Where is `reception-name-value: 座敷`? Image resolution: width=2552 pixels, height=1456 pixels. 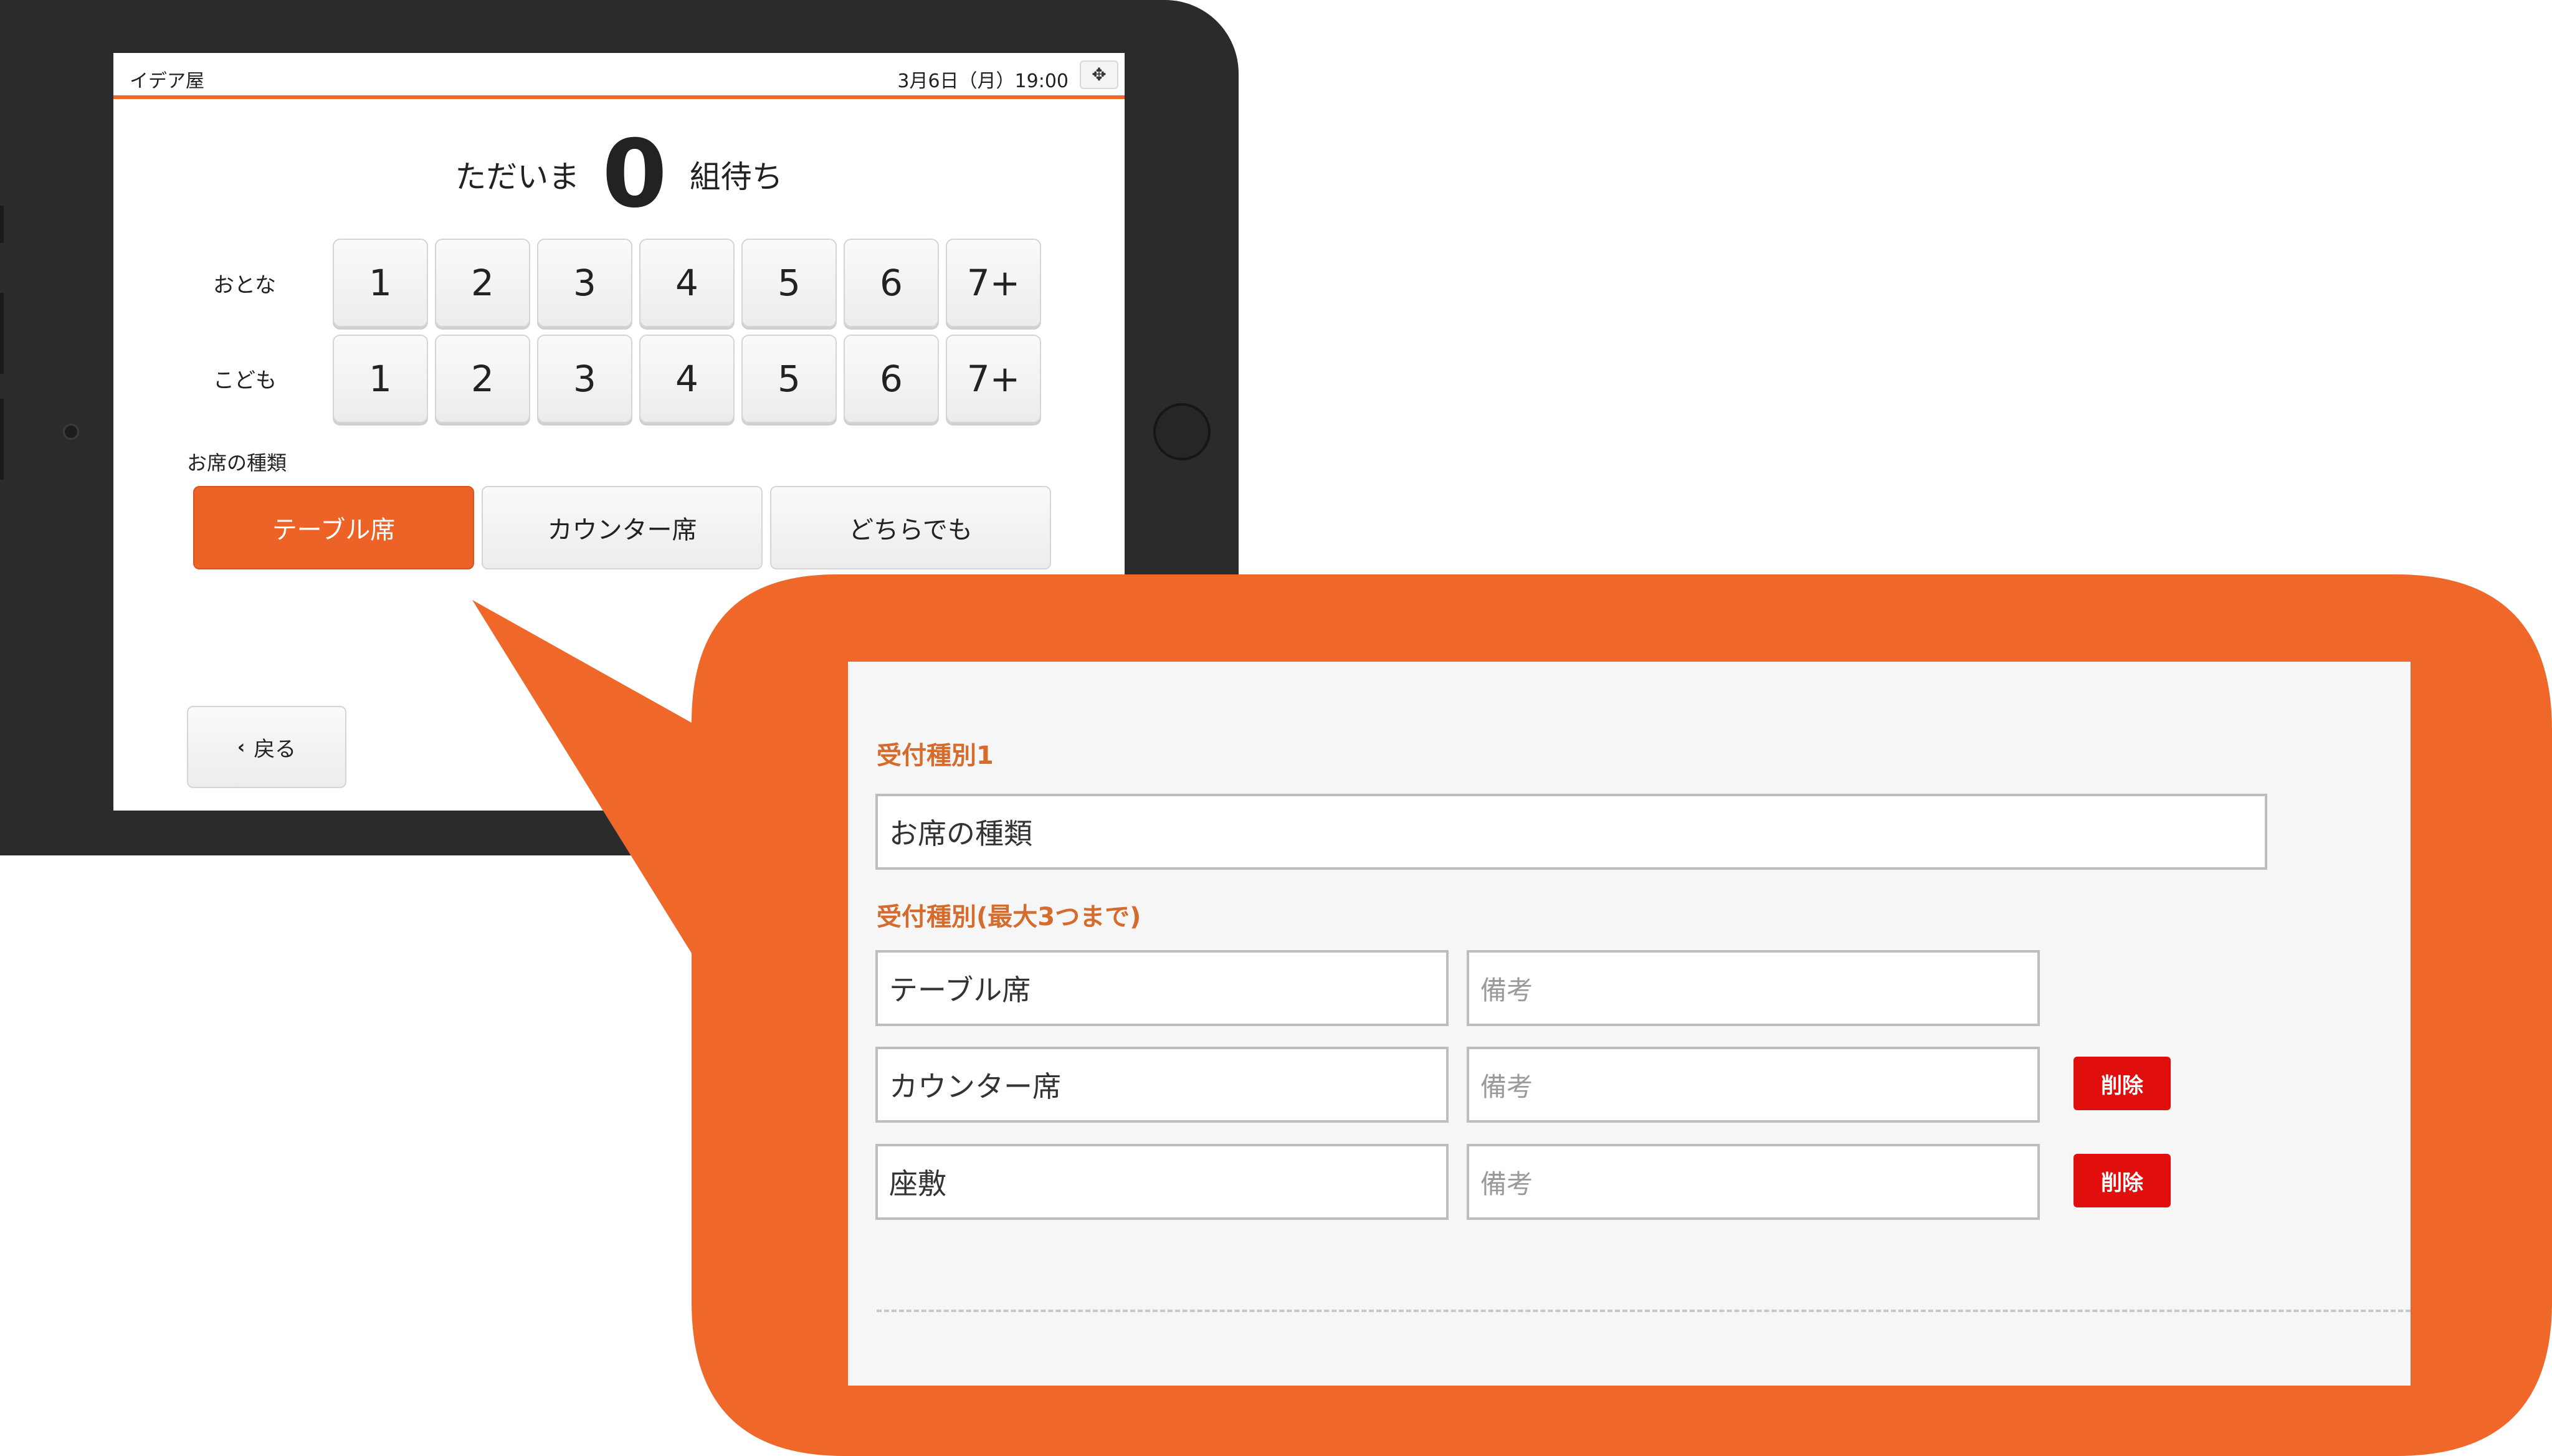
reception-name-value: 座敷 is located at coordinates (917, 1184).